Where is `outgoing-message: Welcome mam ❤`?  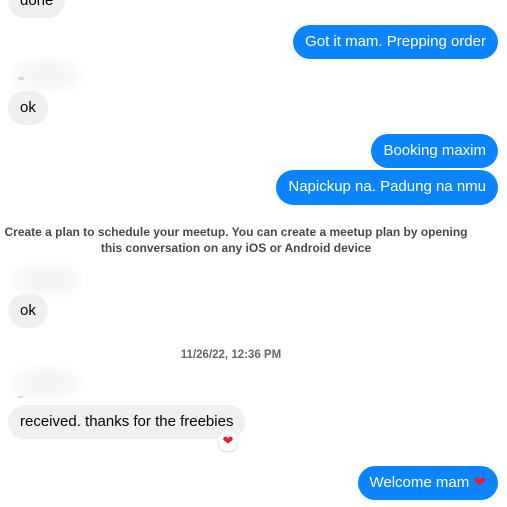 outgoing-message: Welcome mam ❤ is located at coordinates (427, 483).